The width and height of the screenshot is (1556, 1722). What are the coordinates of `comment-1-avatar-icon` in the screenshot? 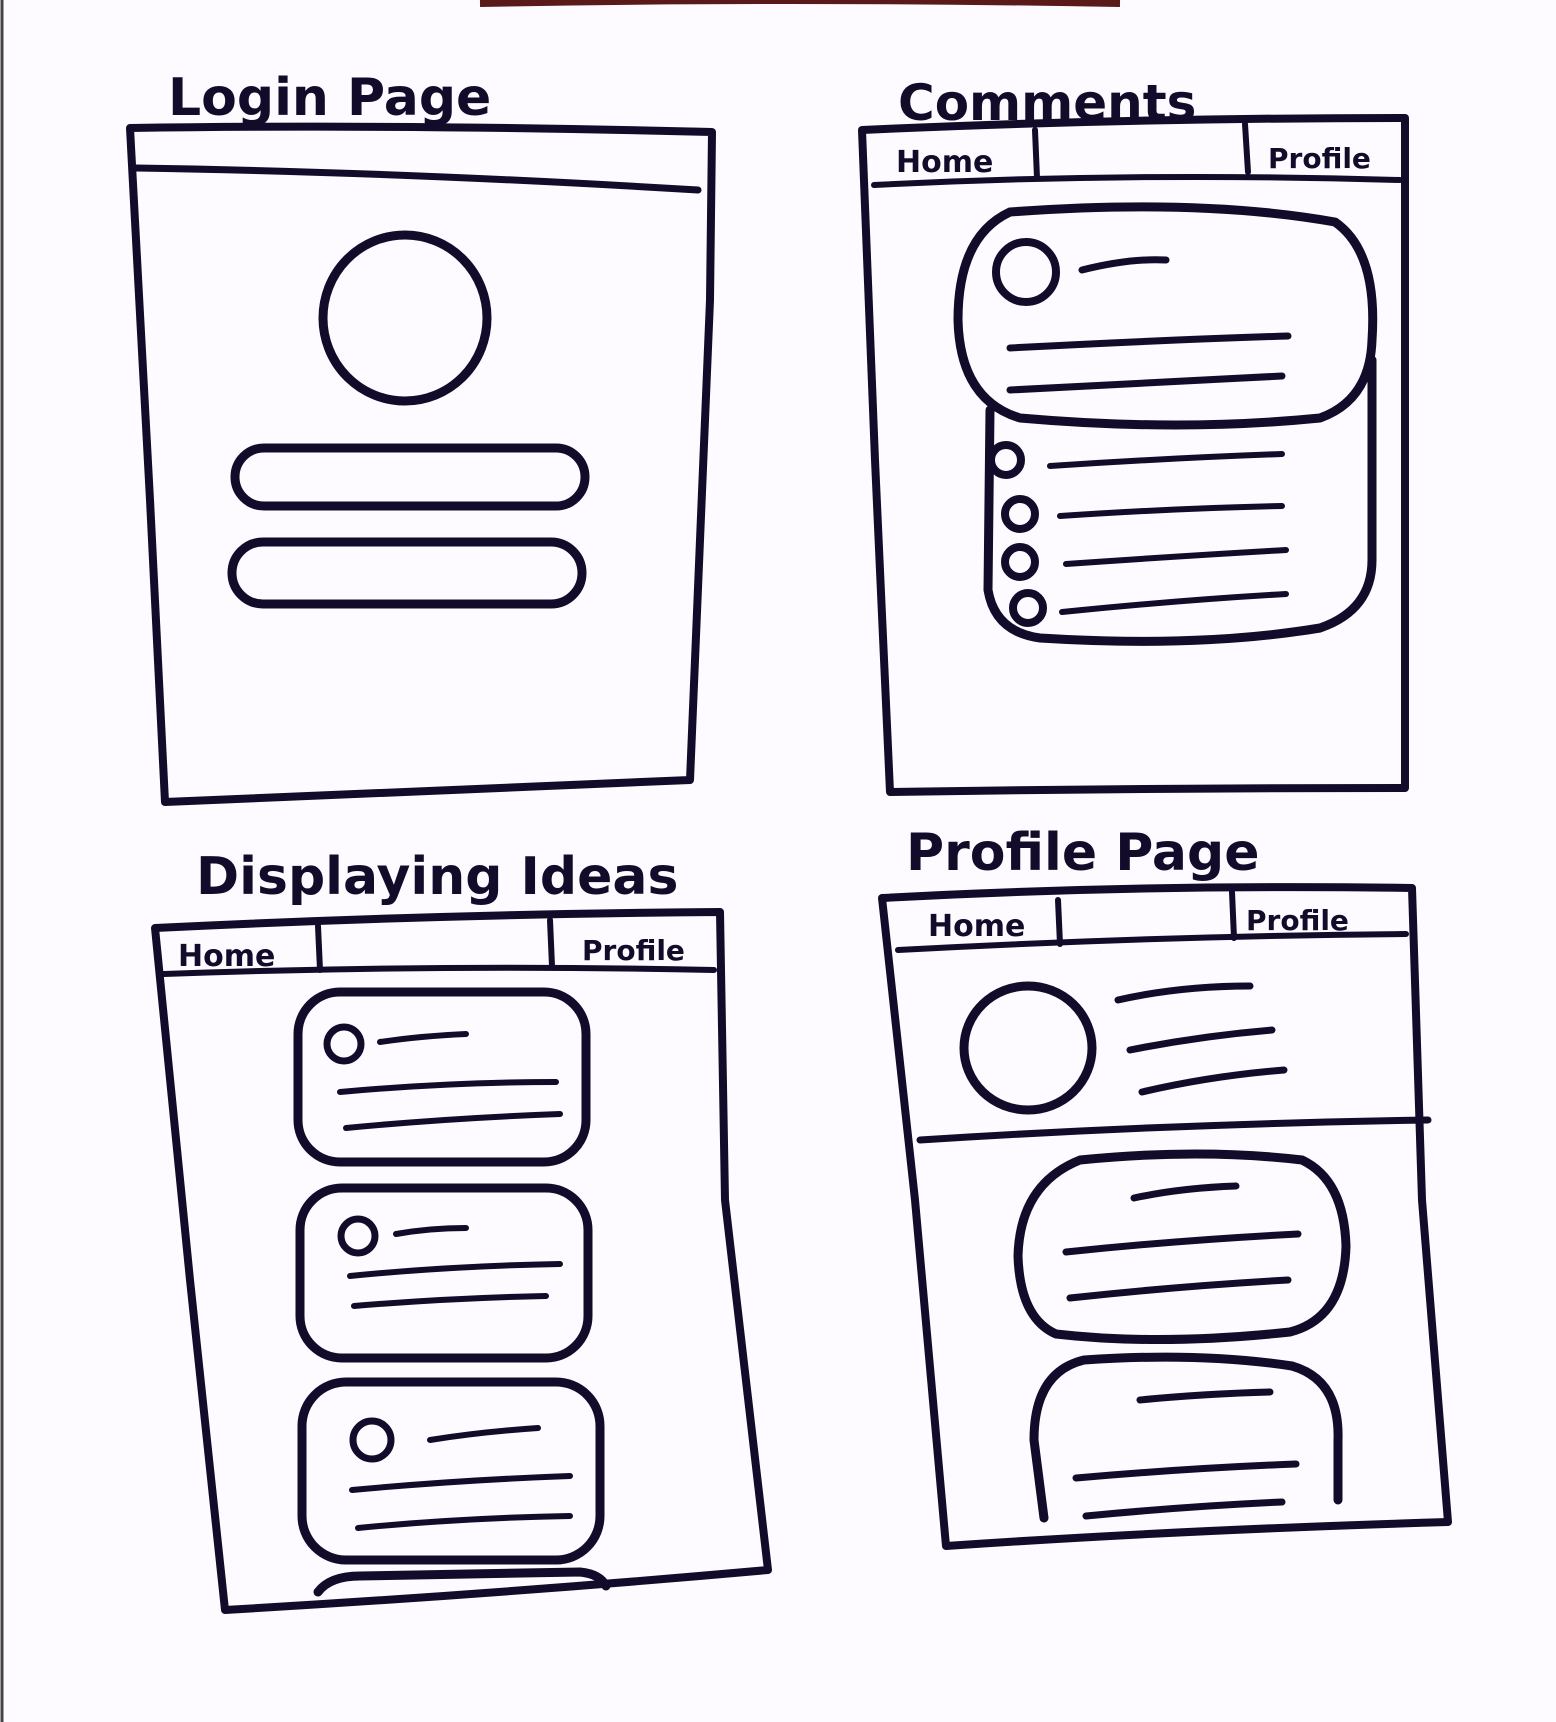 It's located at (1006, 460).